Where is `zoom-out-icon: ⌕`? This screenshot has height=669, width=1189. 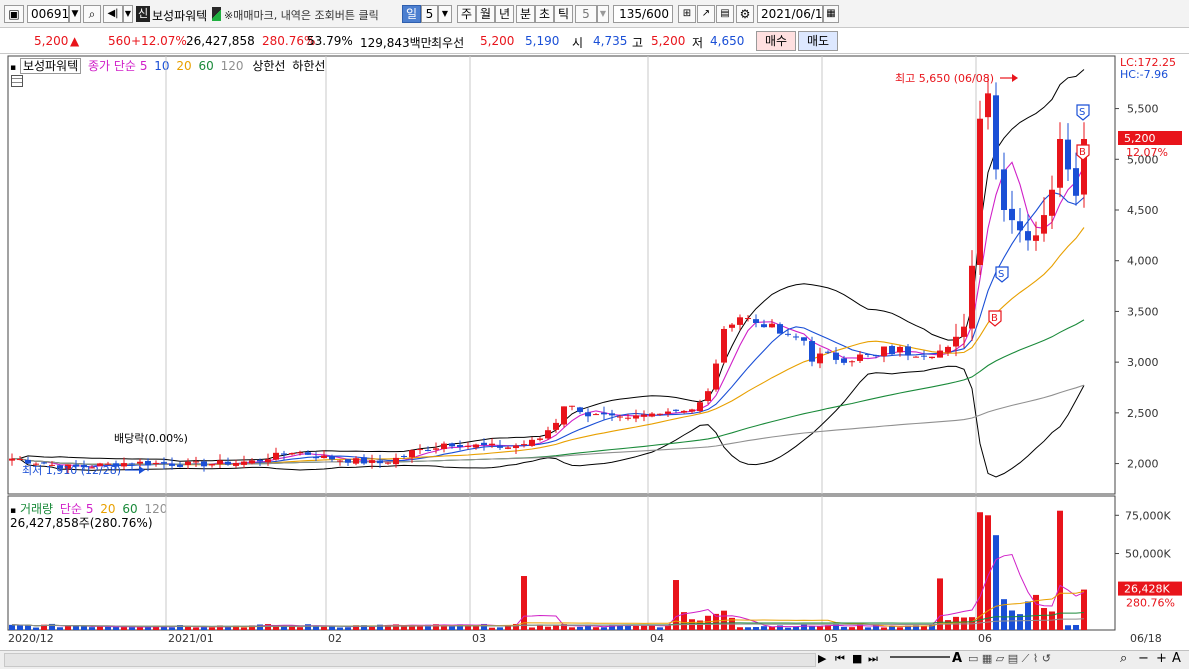
zoom-out-icon: ⌕ is located at coordinates (1123, 658).